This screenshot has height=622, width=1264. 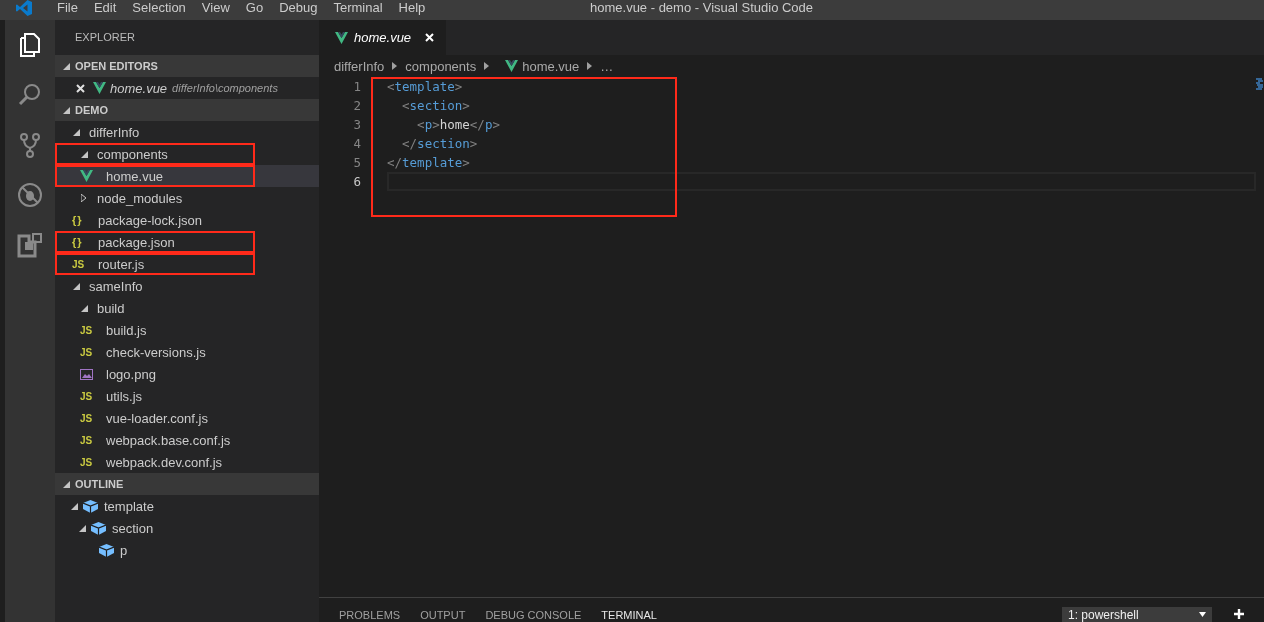 What do you see at coordinates (187, 506) in the screenshot?
I see `symbol-item: template` at bounding box center [187, 506].